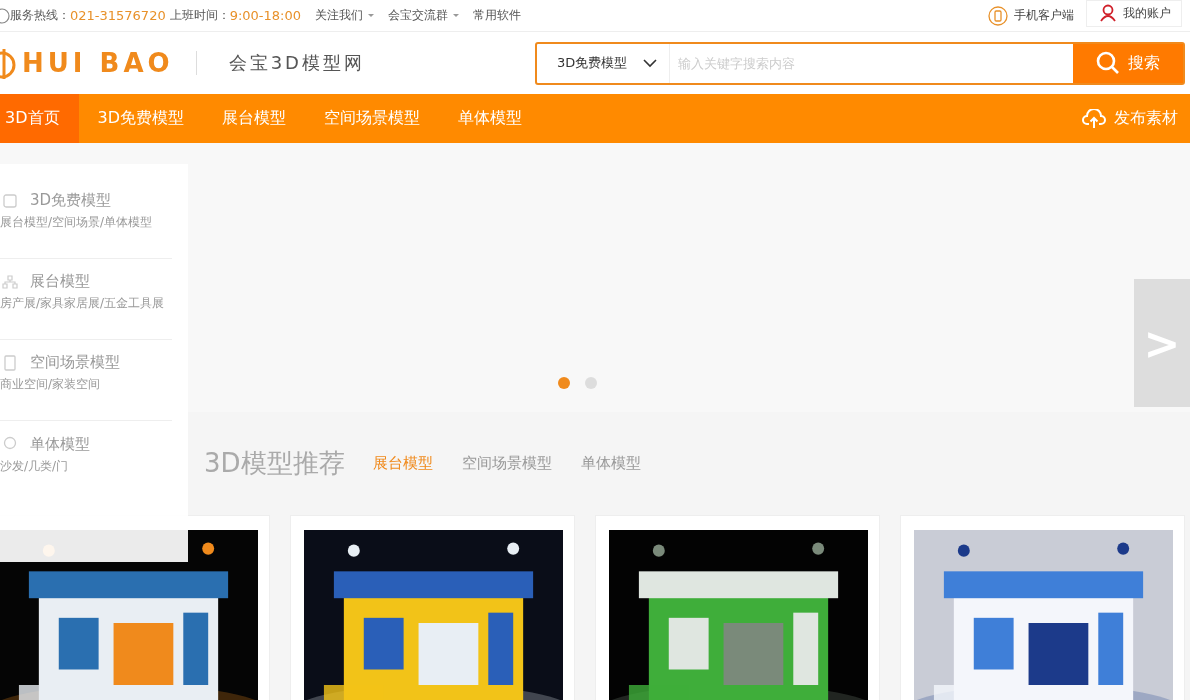 The height and width of the screenshot is (700, 1190). I want to click on sidebar-item: 展台模型 房产展/家具家居展/五金工具展, so click(86, 299).